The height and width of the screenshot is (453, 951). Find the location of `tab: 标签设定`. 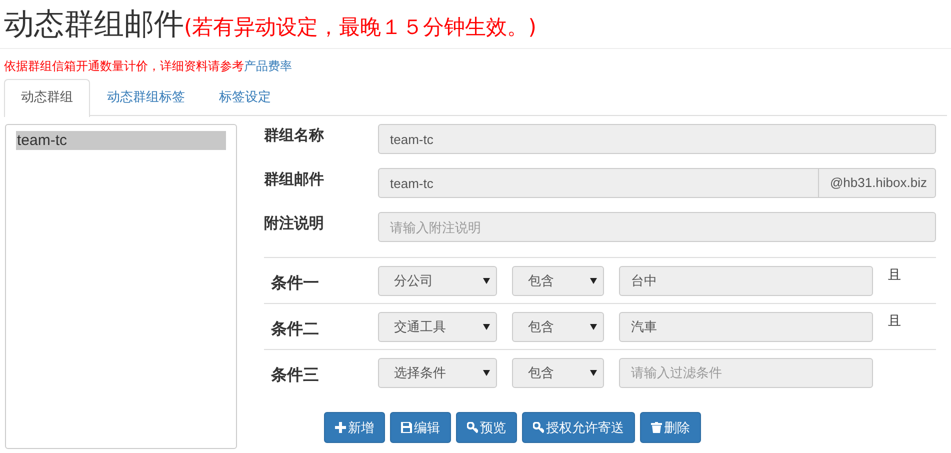

tab: 标签设定 is located at coordinates (245, 97).